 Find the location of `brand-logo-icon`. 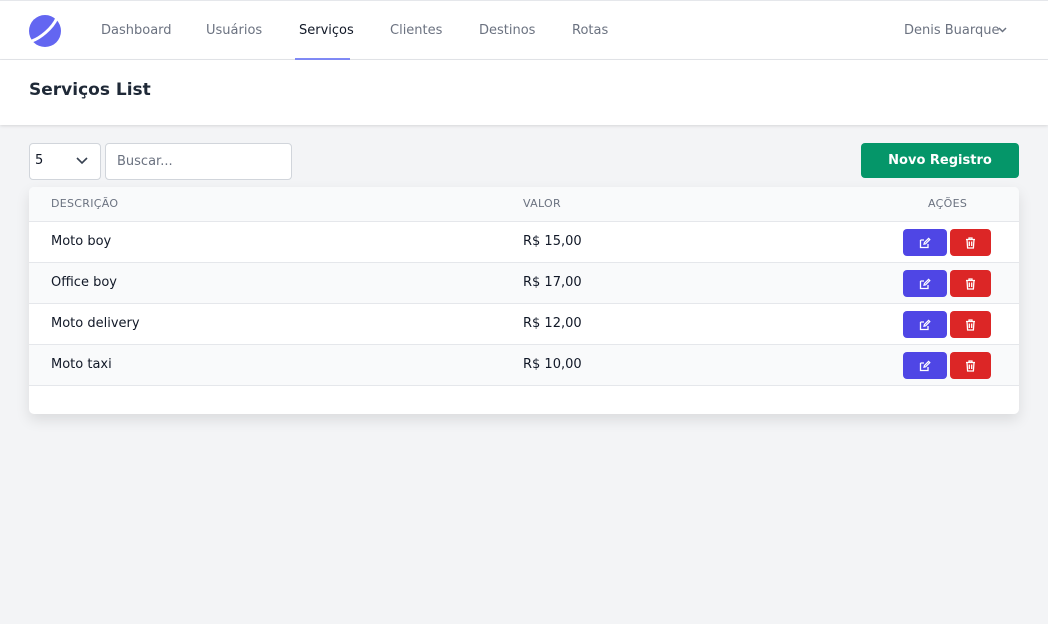

brand-logo-icon is located at coordinates (45, 31).